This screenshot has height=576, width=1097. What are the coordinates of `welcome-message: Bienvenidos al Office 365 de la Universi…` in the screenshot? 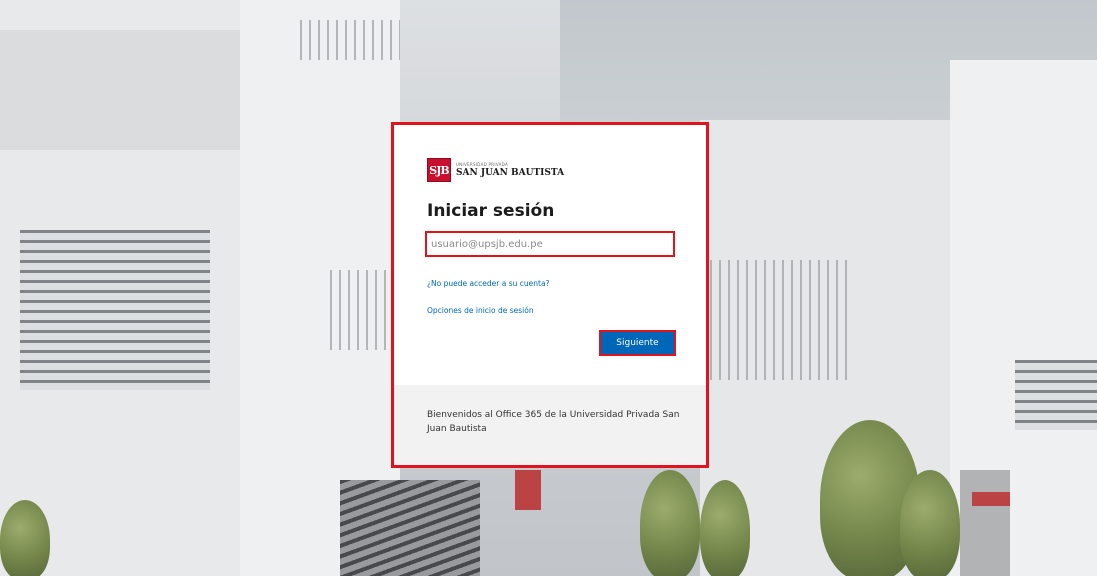 It's located at (553, 422).